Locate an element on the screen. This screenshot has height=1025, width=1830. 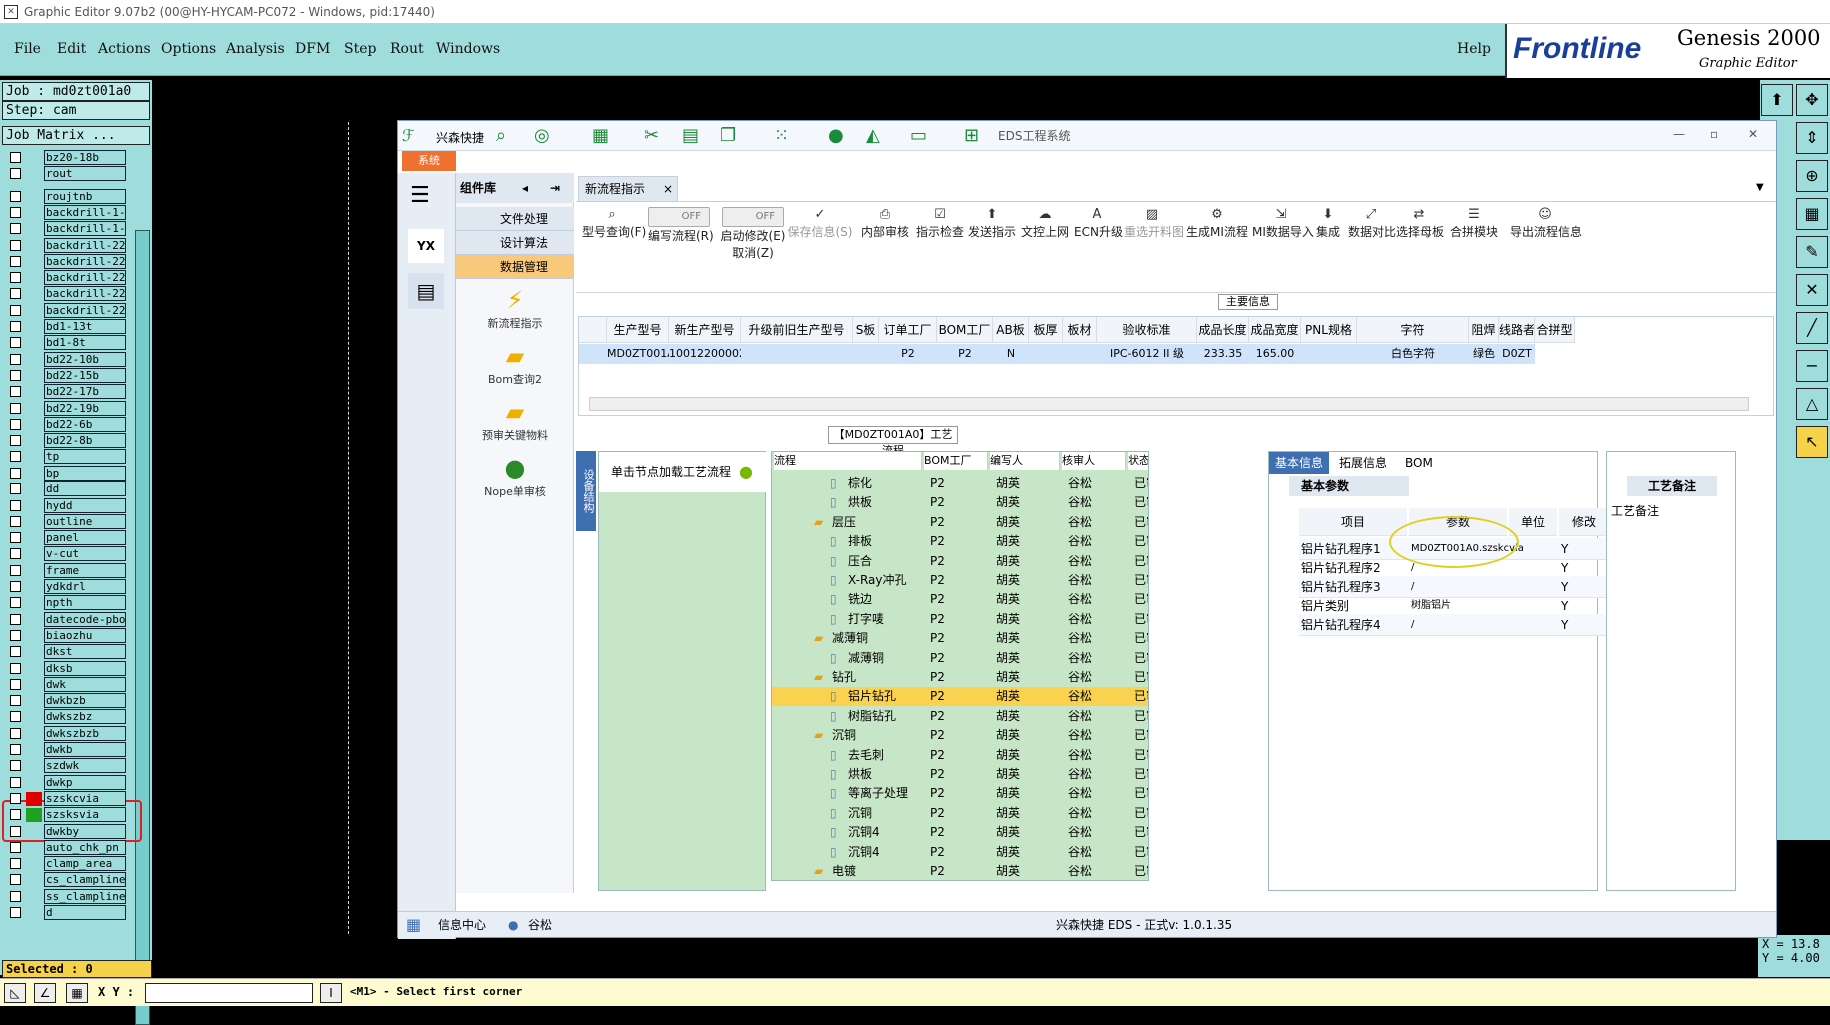
calculator-icon: ▤ is located at coordinates (426, 291).